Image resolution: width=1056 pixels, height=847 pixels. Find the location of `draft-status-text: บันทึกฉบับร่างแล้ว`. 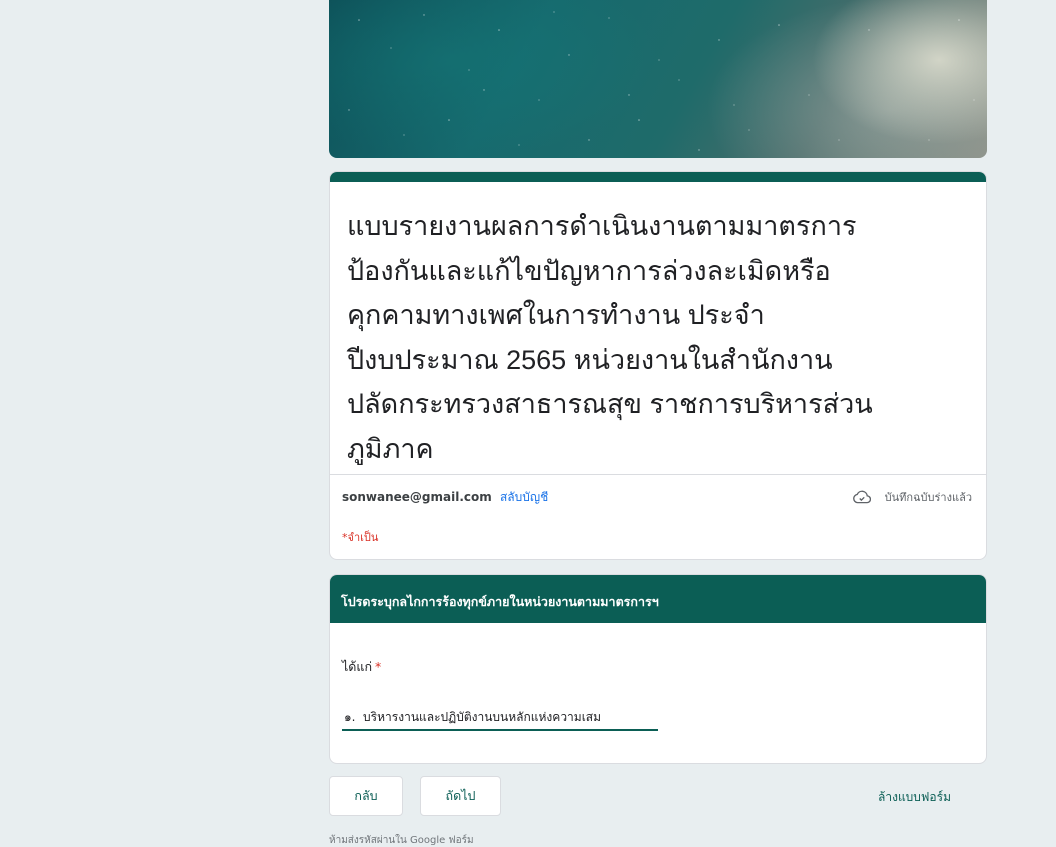

draft-status-text: บันทึกฉบับร่างแล้ว is located at coordinates (928, 497).